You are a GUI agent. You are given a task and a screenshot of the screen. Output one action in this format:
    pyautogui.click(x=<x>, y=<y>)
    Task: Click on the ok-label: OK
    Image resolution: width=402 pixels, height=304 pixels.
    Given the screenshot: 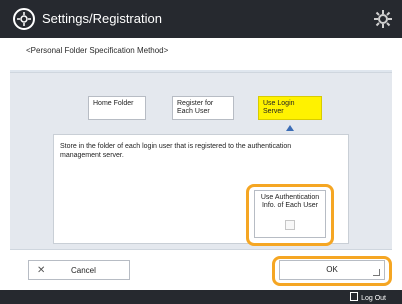 What is the action you would take?
    pyautogui.click(x=332, y=269)
    